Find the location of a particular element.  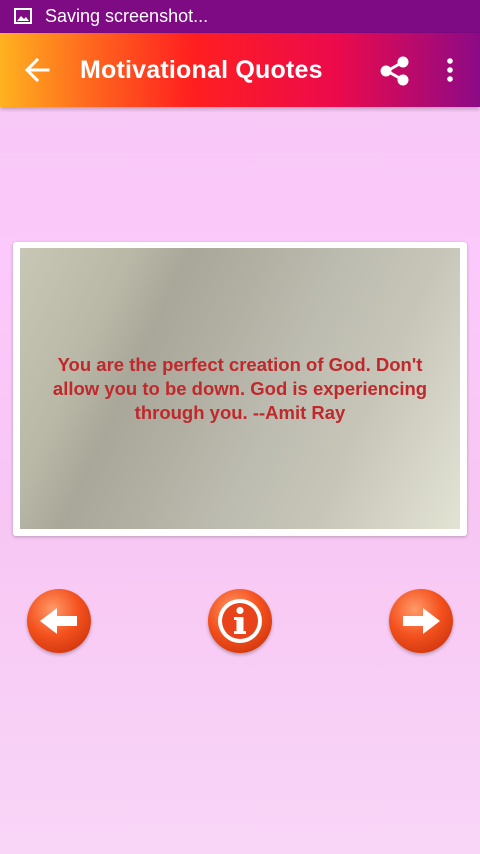

image-icon is located at coordinates (23, 16).